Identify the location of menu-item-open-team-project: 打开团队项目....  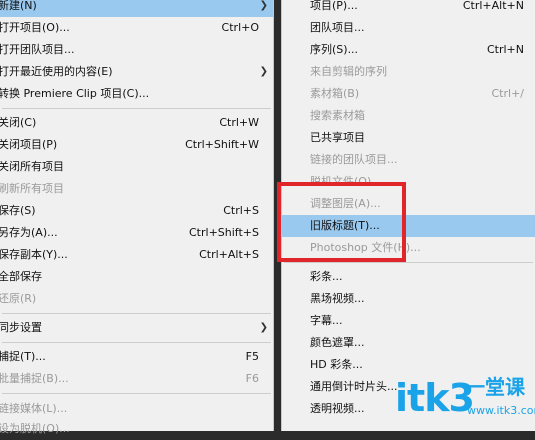
(136, 50).